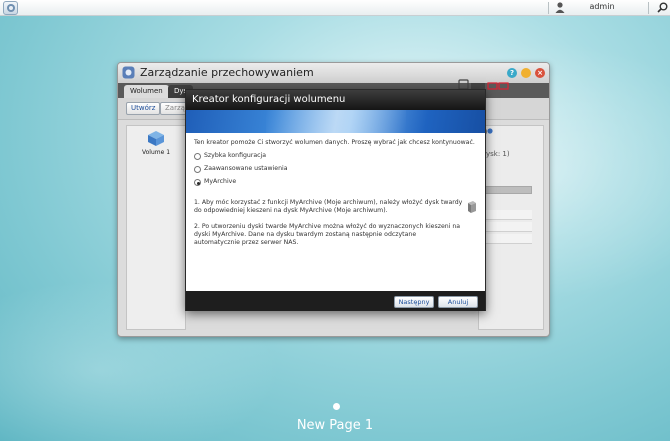  What do you see at coordinates (235, 156) in the screenshot?
I see `option-label: Szybka konfiguracja` at bounding box center [235, 156].